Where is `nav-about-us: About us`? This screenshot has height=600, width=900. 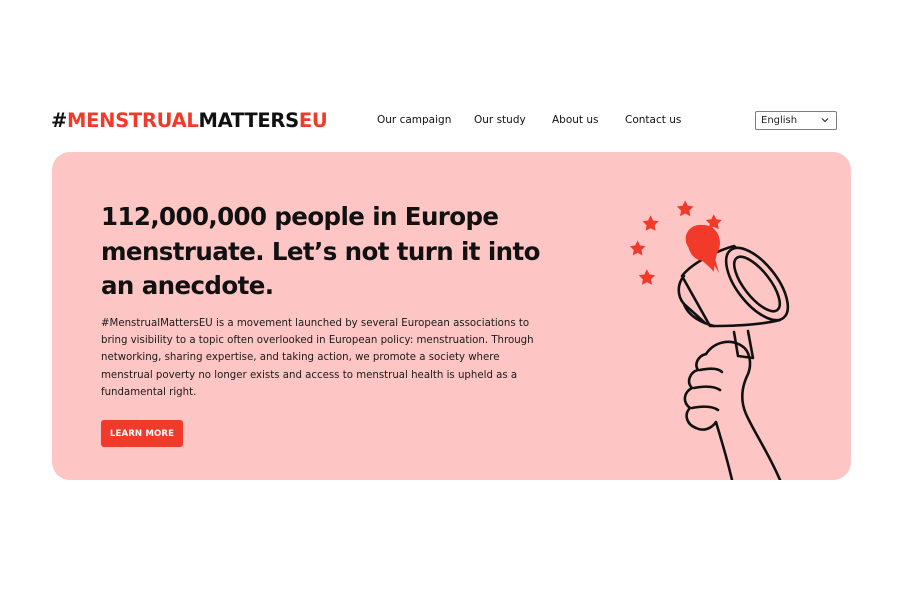 nav-about-us: About us is located at coordinates (588, 120).